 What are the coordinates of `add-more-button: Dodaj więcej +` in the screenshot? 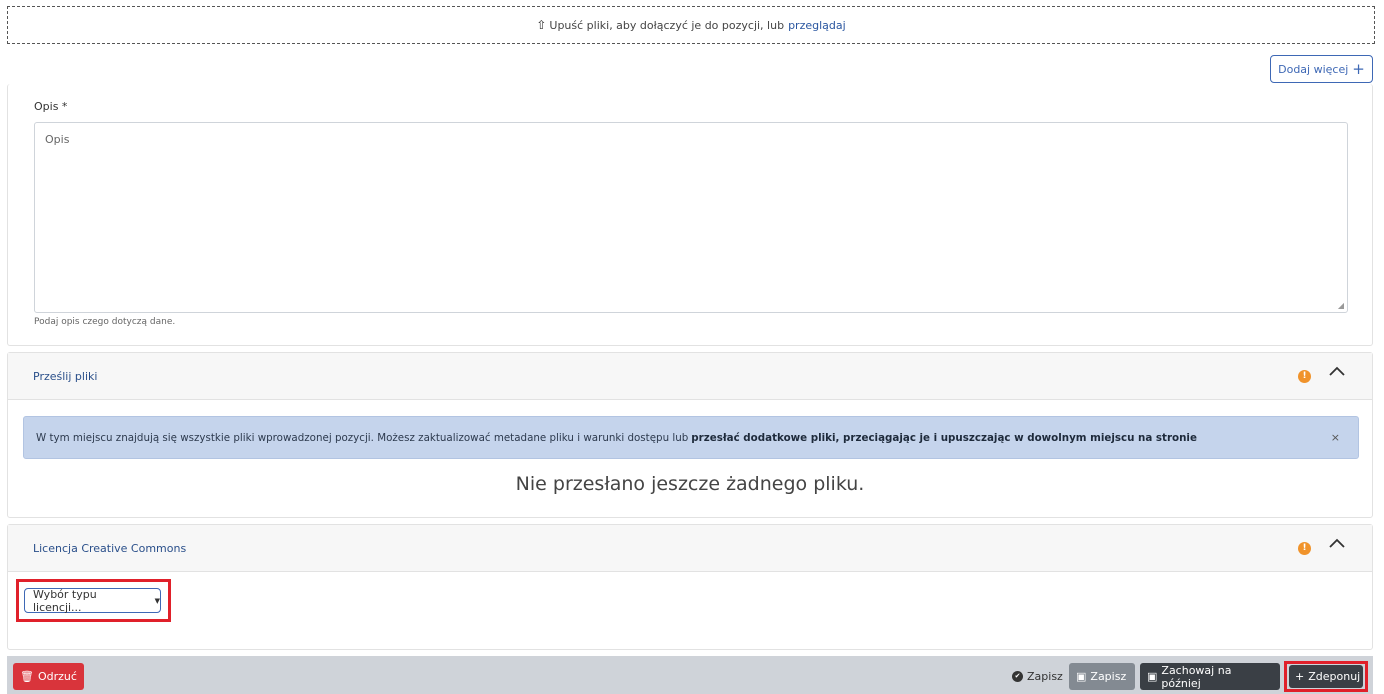 It's located at (1321, 69).